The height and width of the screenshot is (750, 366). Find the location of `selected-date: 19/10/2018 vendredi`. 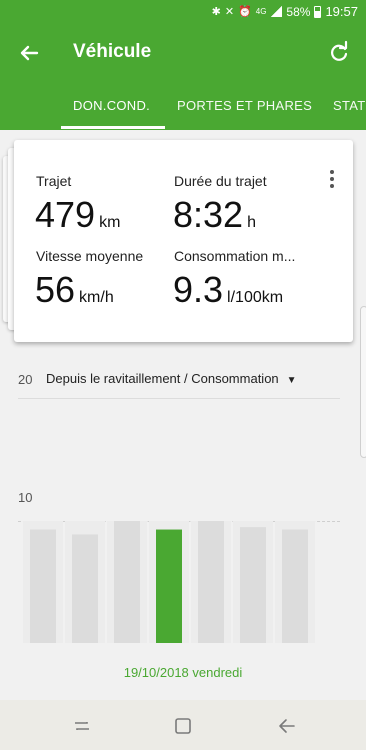

selected-date: 19/10/2018 vendredi is located at coordinates (183, 672).